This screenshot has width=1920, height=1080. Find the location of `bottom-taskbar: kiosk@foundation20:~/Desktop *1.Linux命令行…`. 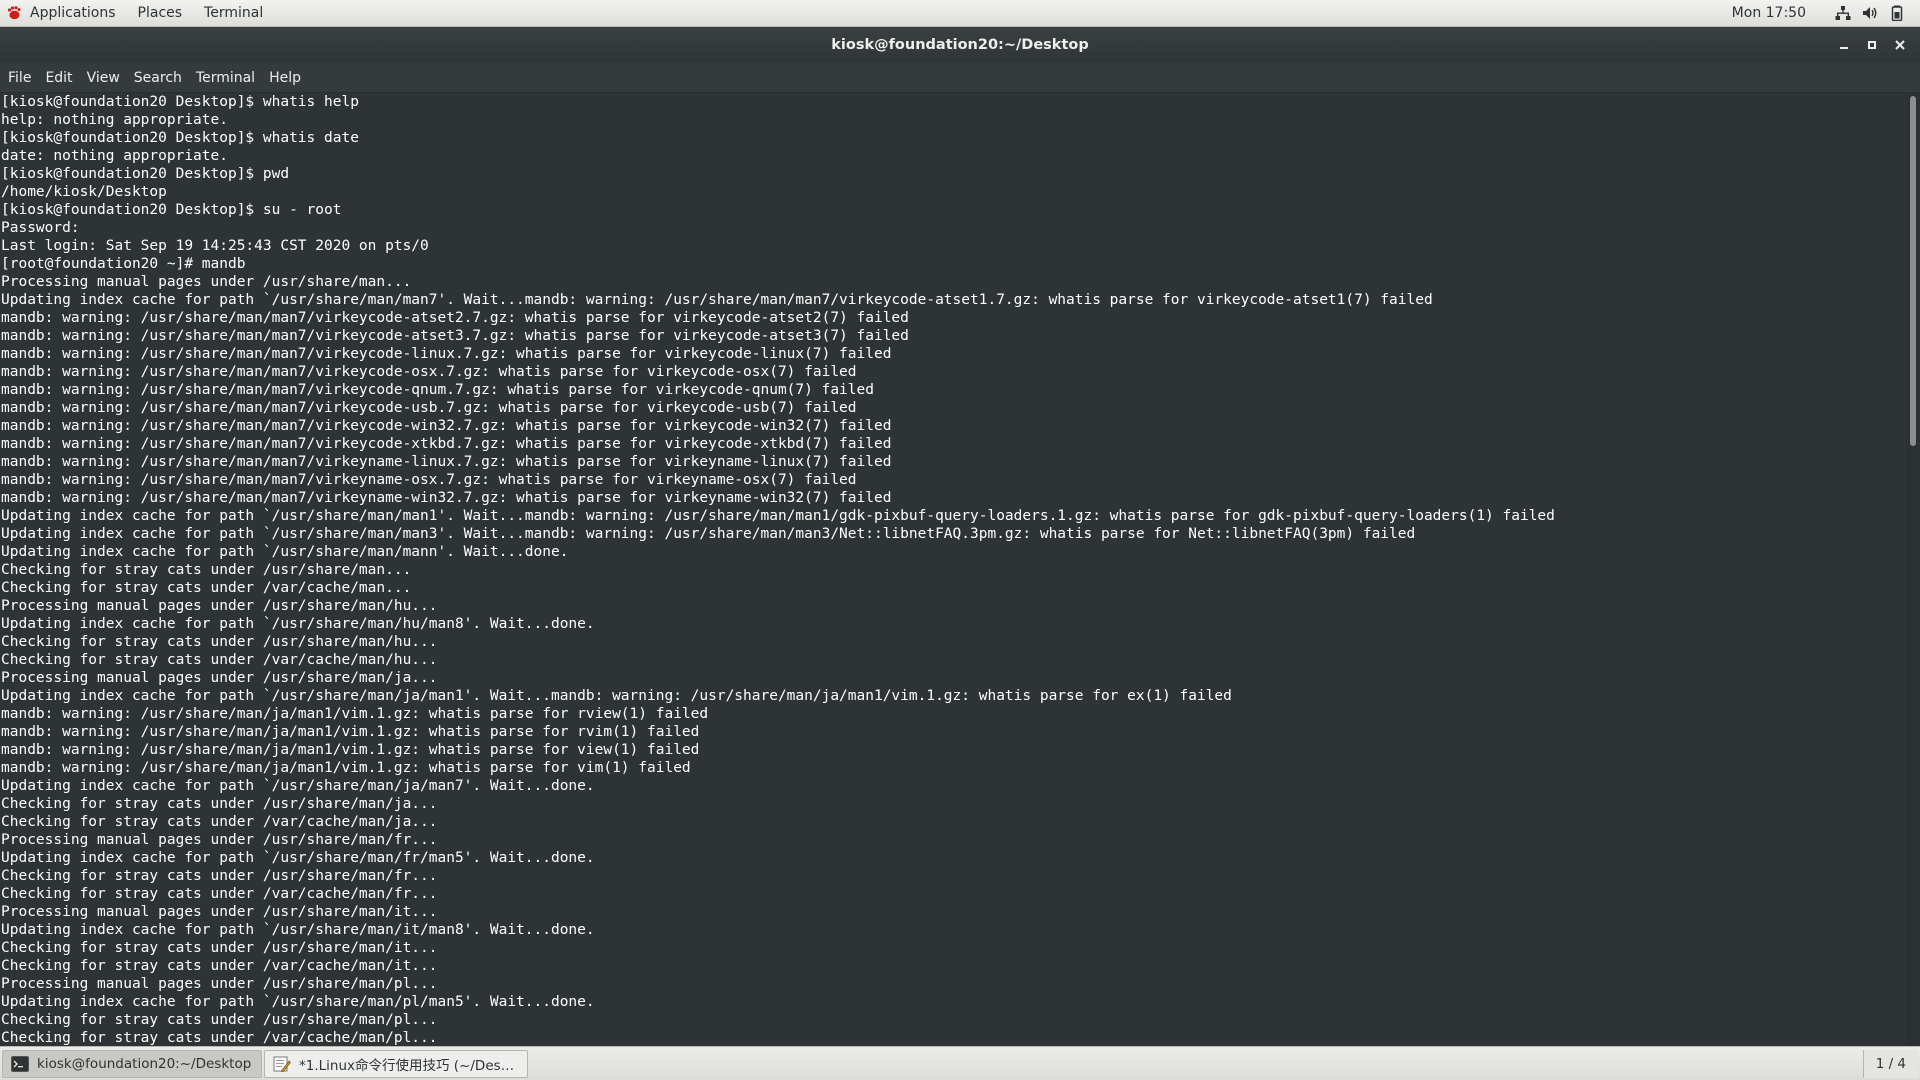

bottom-taskbar: kiosk@foundation20:~/Desktop *1.Linux命令行… is located at coordinates (960, 1063).